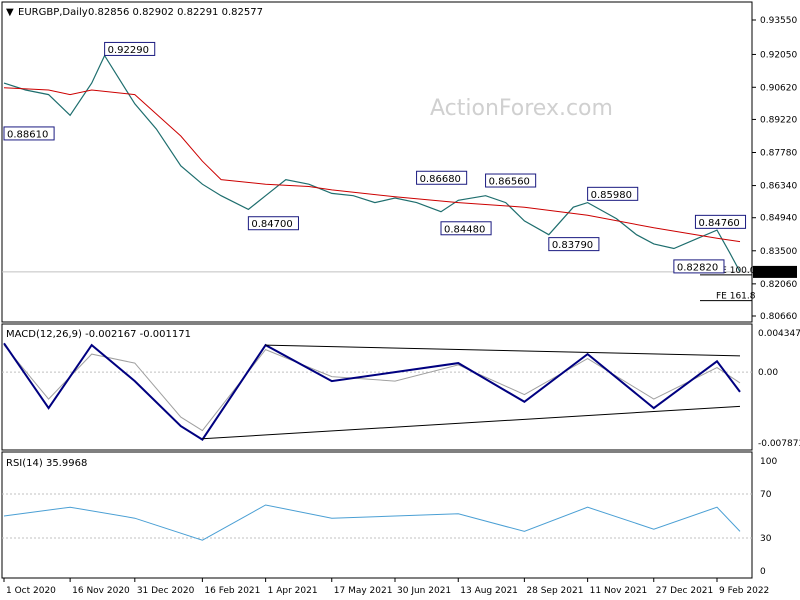 The image size is (800, 600). I want to click on price-label: 0.83790, so click(572, 245).